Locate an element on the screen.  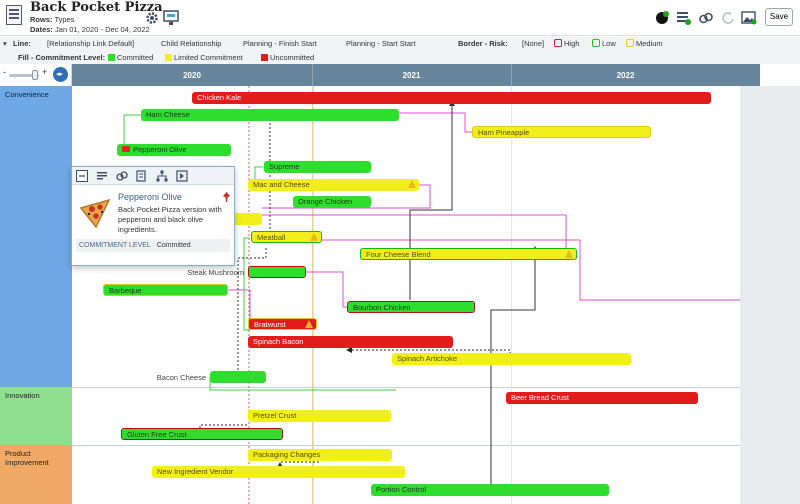
bar-barbeque: Barbeque is located at coordinates (165, 290).